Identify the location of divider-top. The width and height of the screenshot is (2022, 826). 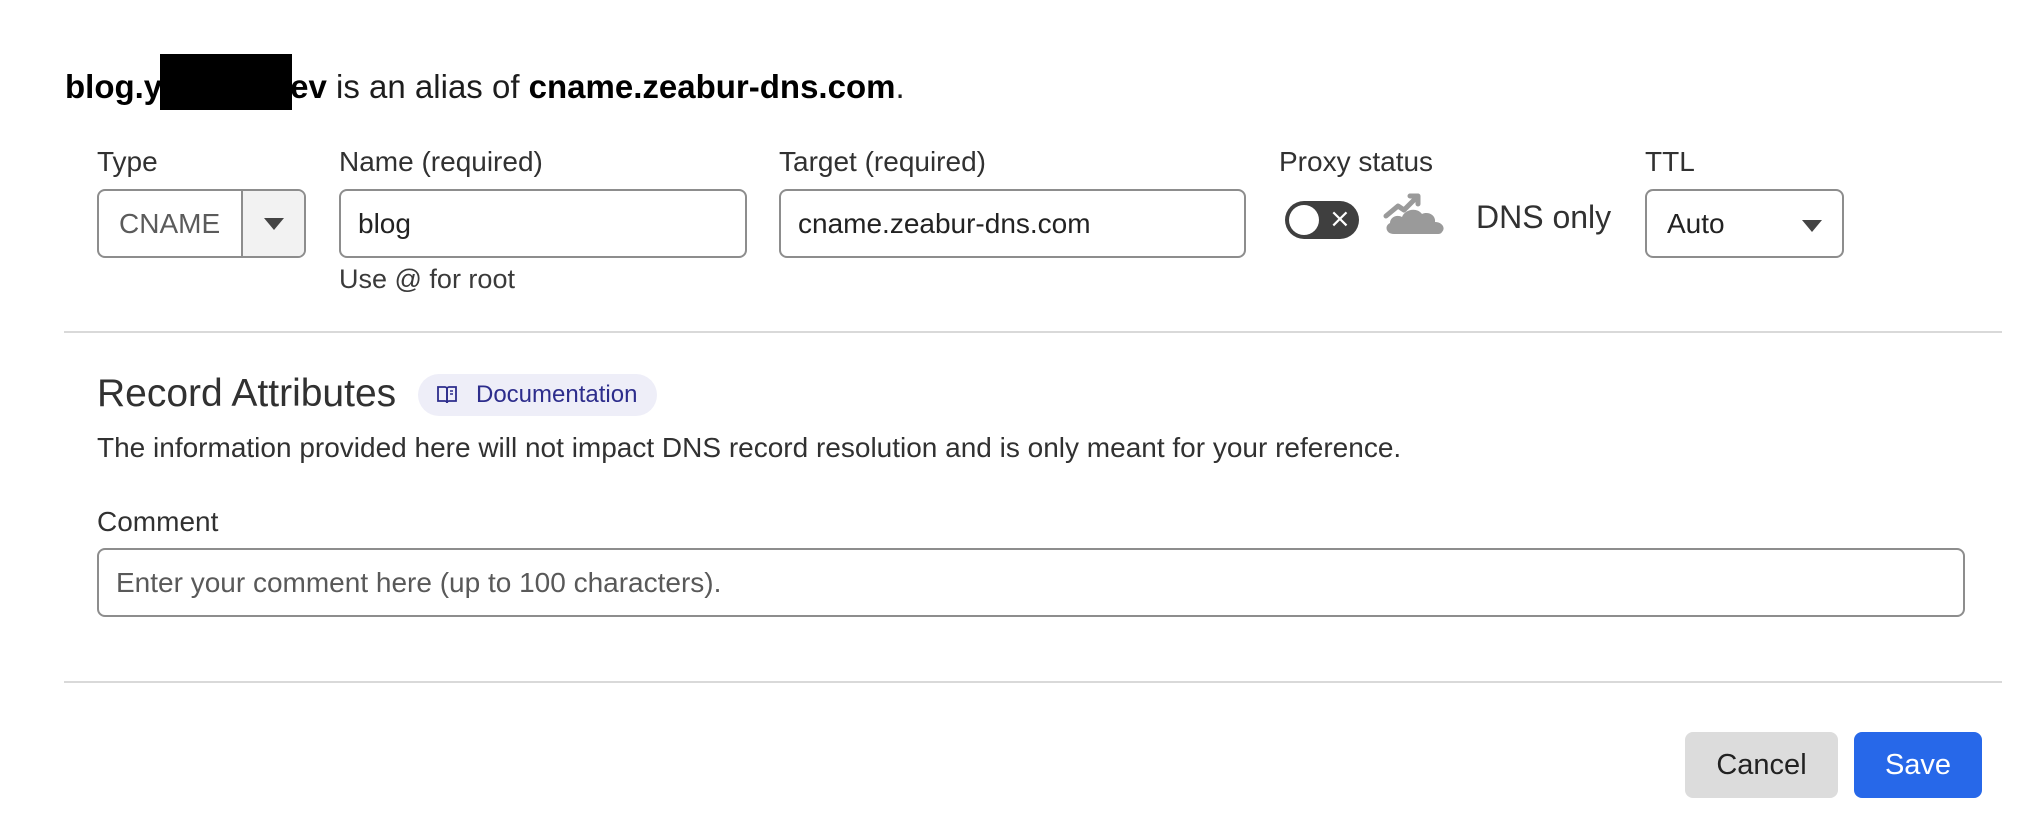
(1033, 332).